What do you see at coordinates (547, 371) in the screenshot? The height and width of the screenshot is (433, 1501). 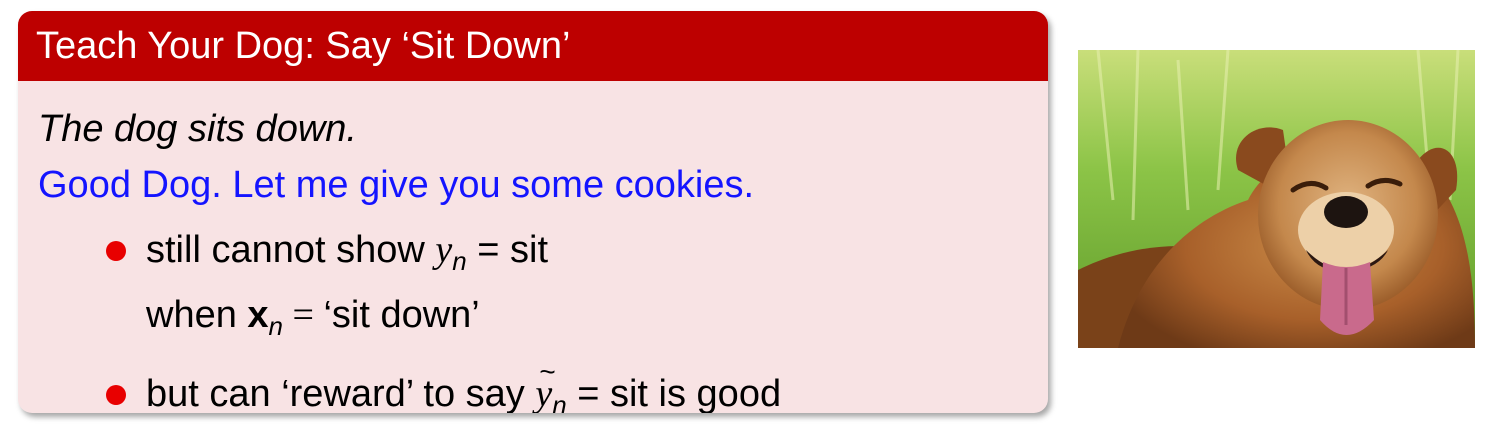 I see `tilde-accent: ~` at bounding box center [547, 371].